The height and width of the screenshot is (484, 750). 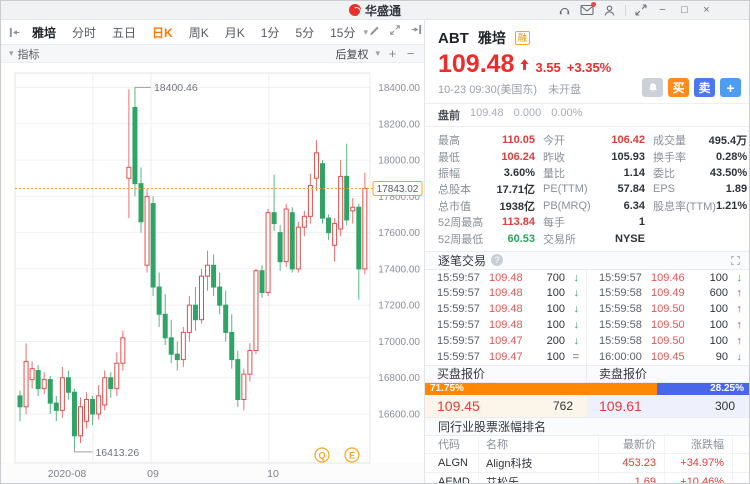 What do you see at coordinates (562, 405) in the screenshot?
I see `bid-volume: 762` at bounding box center [562, 405].